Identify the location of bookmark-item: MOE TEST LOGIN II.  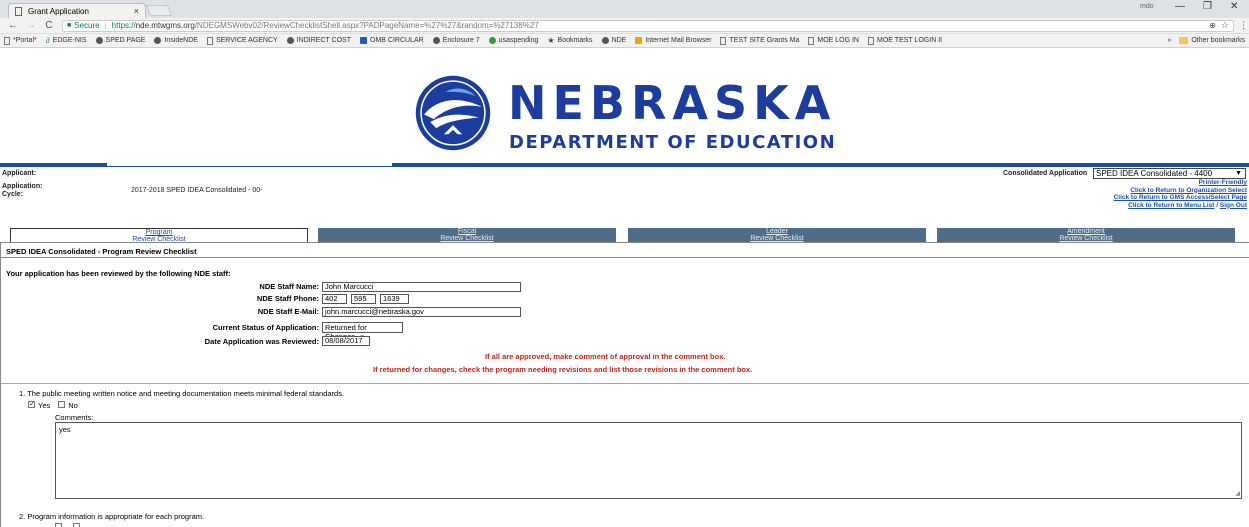
(905, 40).